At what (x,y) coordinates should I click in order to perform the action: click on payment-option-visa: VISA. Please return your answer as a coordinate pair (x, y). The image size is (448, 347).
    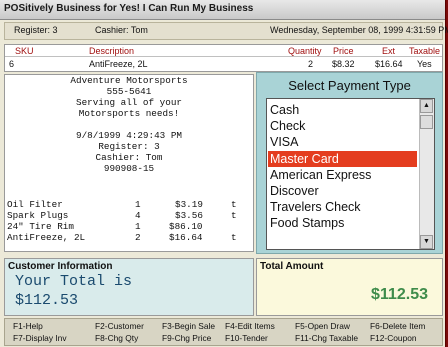
    Looking at the image, I should click on (342, 142).